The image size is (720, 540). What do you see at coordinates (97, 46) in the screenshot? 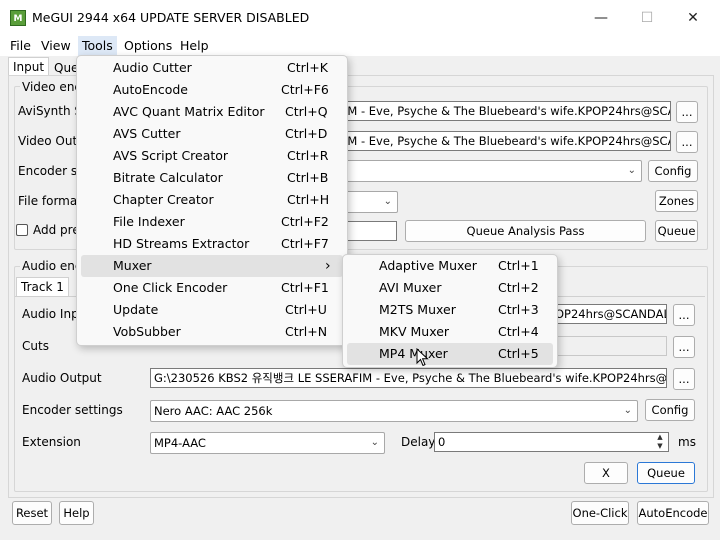
I see `menu-tools: Tools` at bounding box center [97, 46].